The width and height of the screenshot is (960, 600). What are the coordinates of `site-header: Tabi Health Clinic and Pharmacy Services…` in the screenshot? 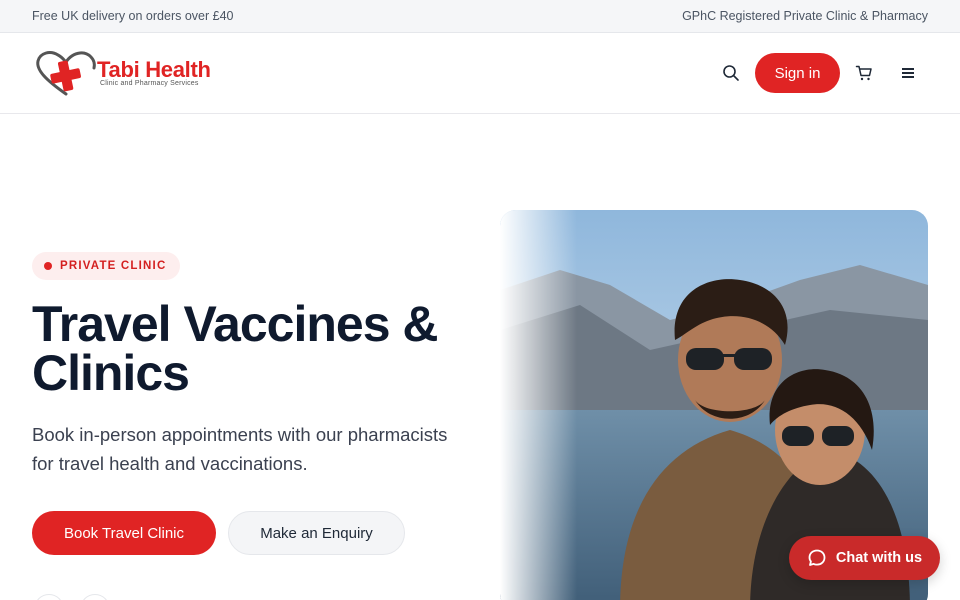 It's located at (480, 73).